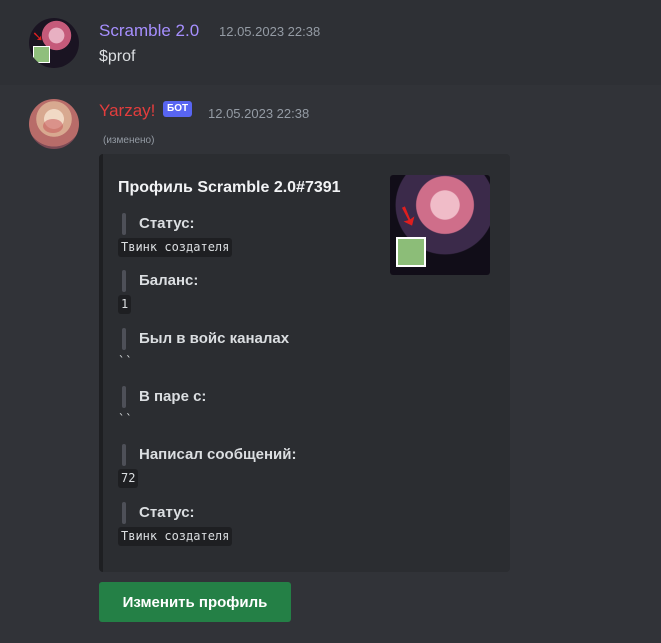 This screenshot has width=661, height=643. I want to click on embed-field-balance: Баланс: 1, so click(158, 292).